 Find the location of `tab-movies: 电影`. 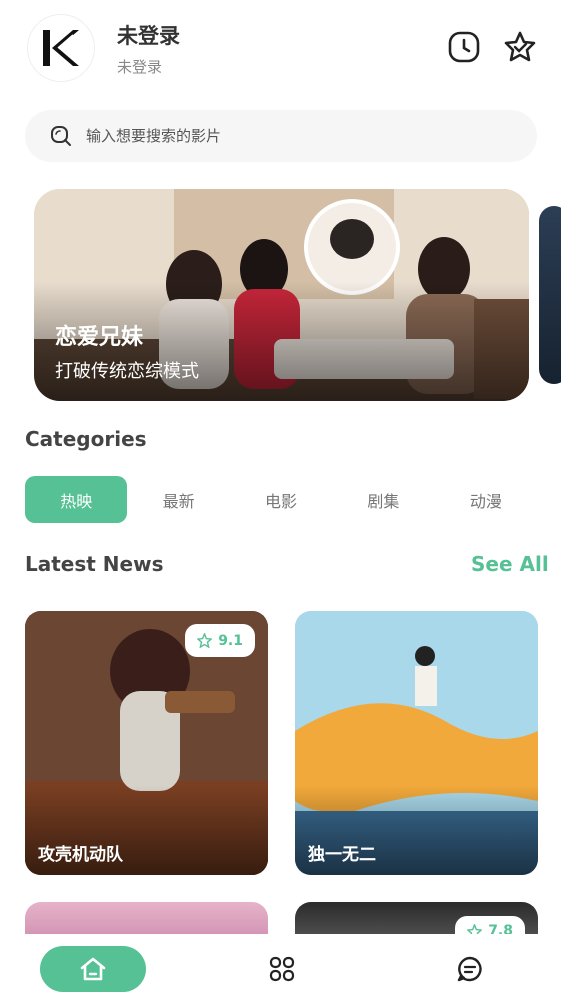

tab-movies: 电影 is located at coordinates (281, 499).